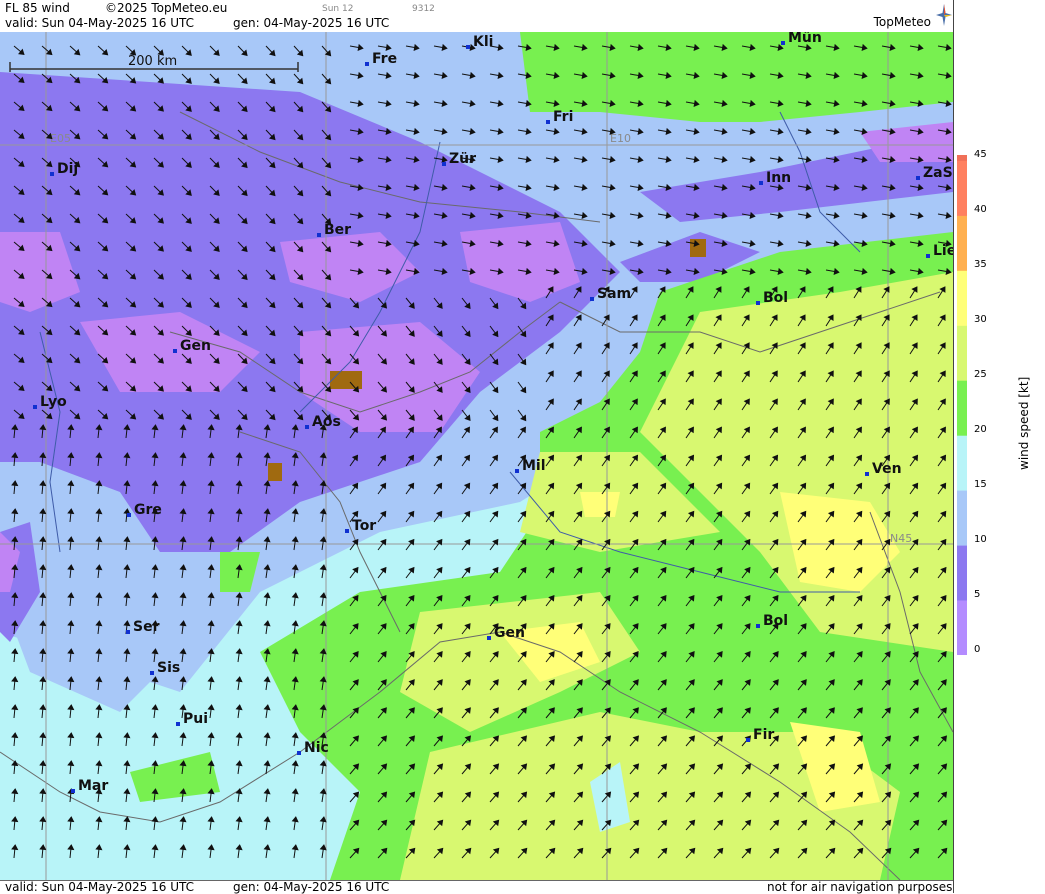 Image resolution: width=1045 pixels, height=894 pixels. What do you see at coordinates (977, 649) in the screenshot?
I see `colorbar-tick-label: 0` at bounding box center [977, 649].